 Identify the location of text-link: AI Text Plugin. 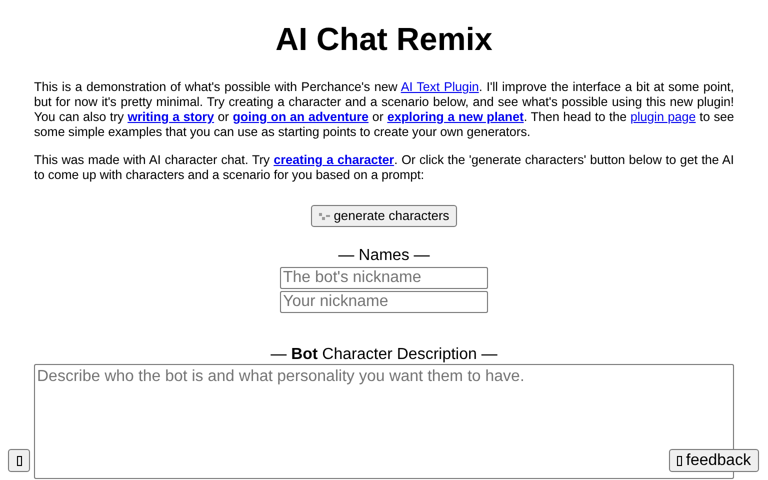
(439, 87).